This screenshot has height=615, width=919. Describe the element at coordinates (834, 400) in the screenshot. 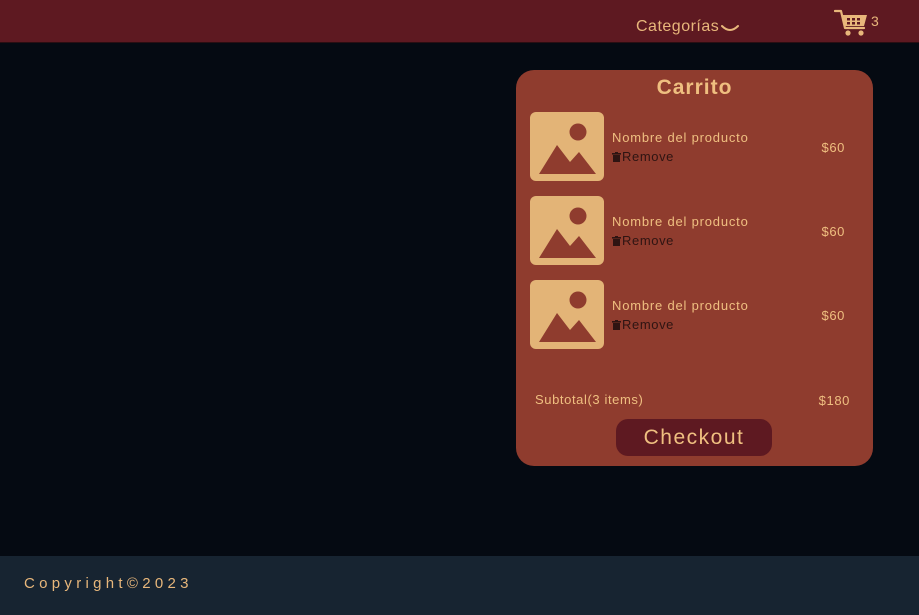

I see `subtotal-value: $180` at that location.